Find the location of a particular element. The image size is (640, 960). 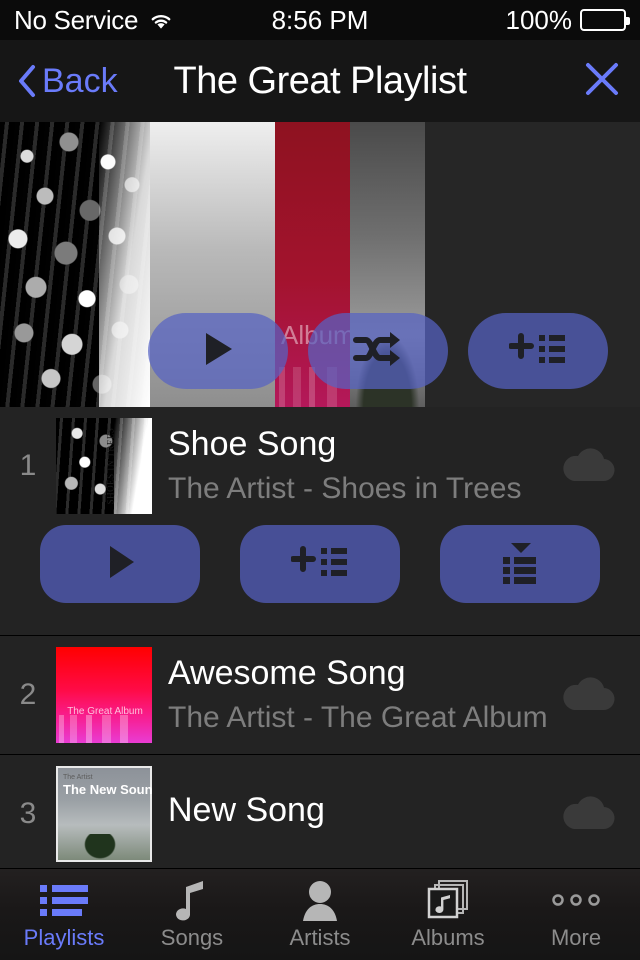

tab-label: Albums is located at coordinates (448, 937).